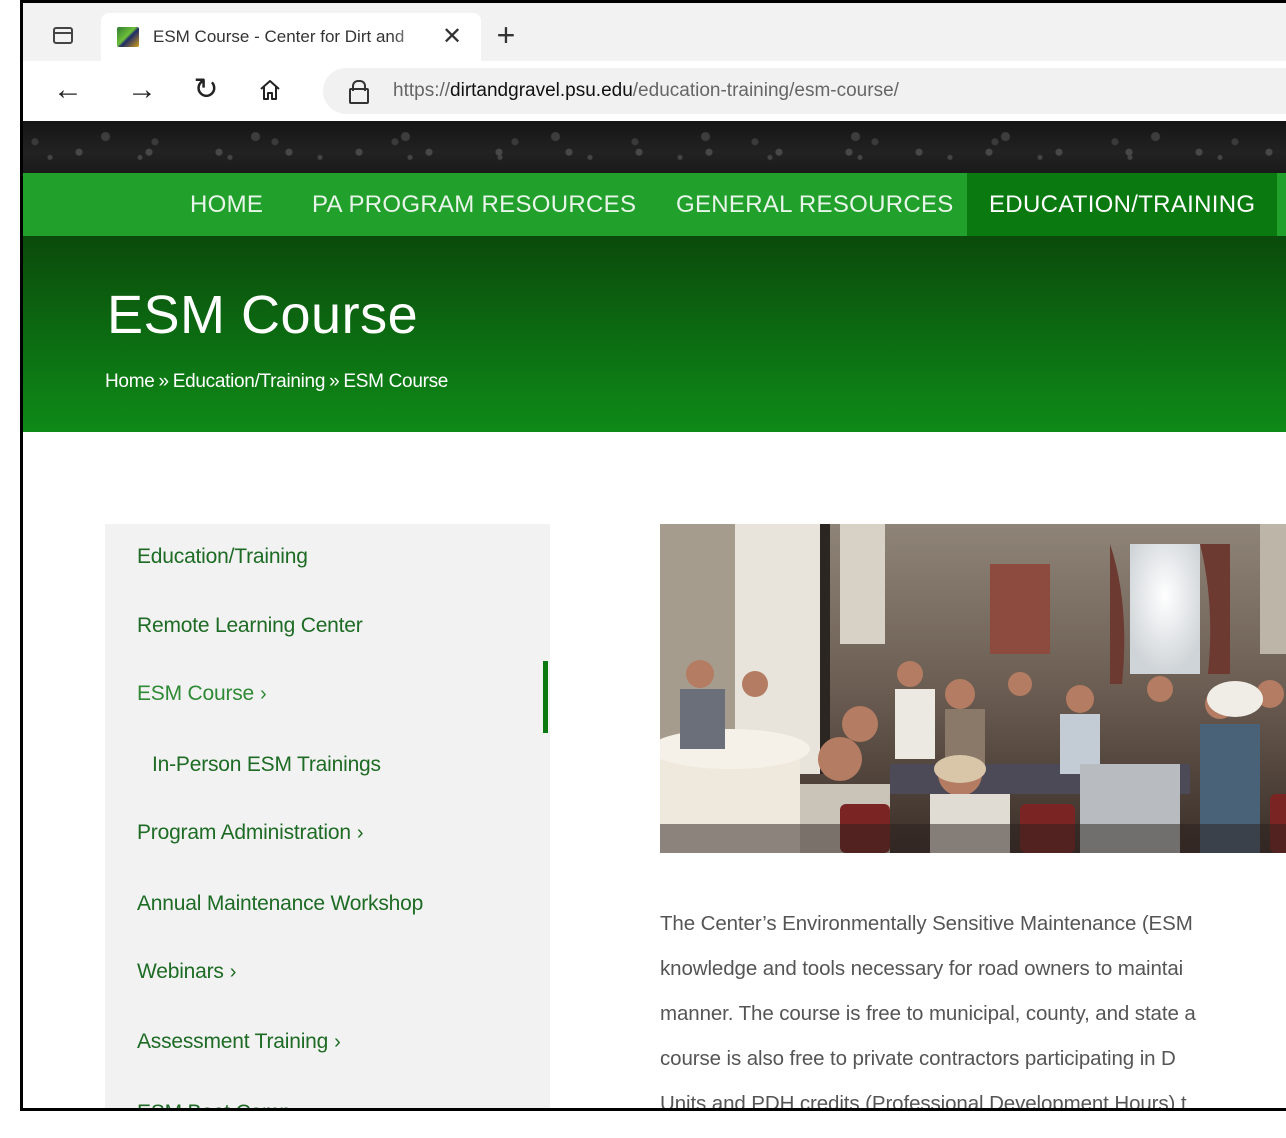 The image size is (1286, 1138). Describe the element at coordinates (226, 204) in the screenshot. I see `nav-item-home: HOME` at that location.